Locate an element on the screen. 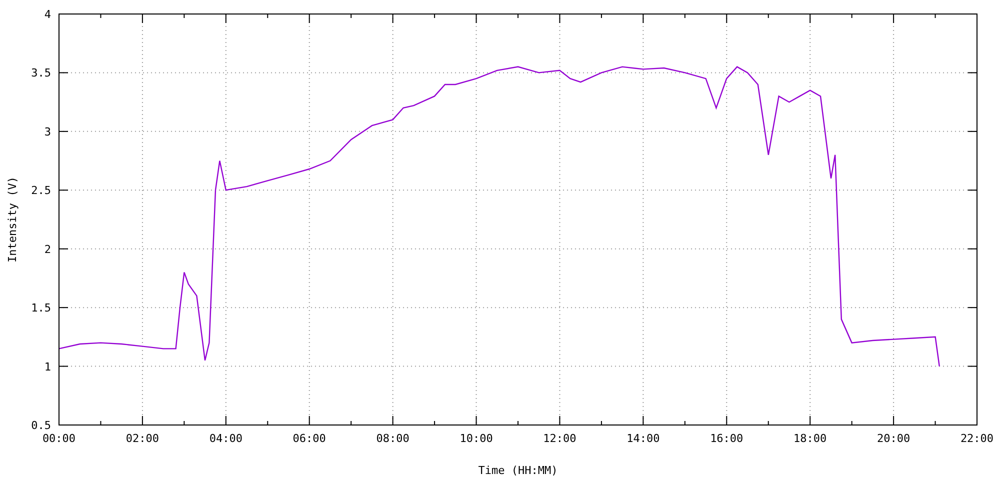  axis-title: Time (HH:MM) is located at coordinates (518, 470).